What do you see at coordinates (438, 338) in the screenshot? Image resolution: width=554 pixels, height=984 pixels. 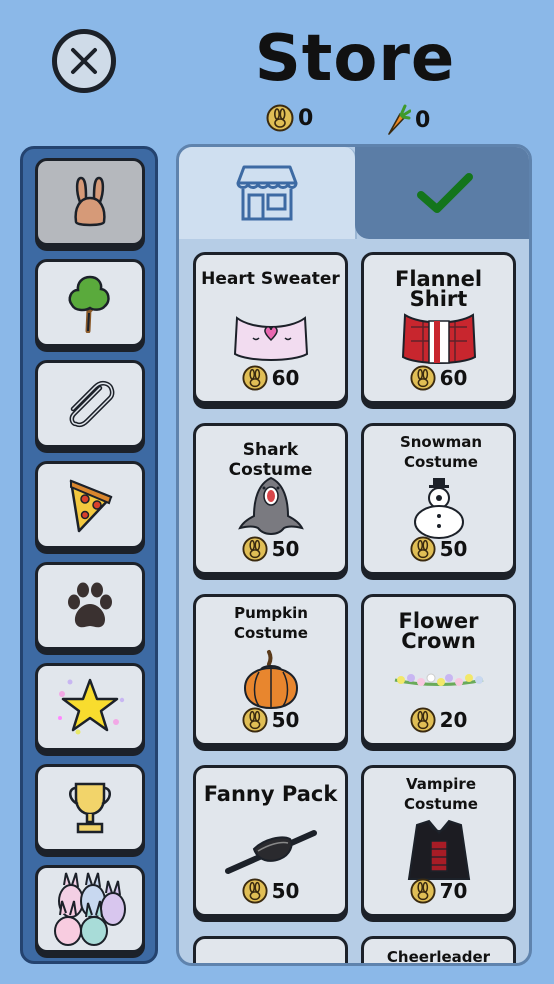 I see `flannel-shirt-icon` at bounding box center [438, 338].